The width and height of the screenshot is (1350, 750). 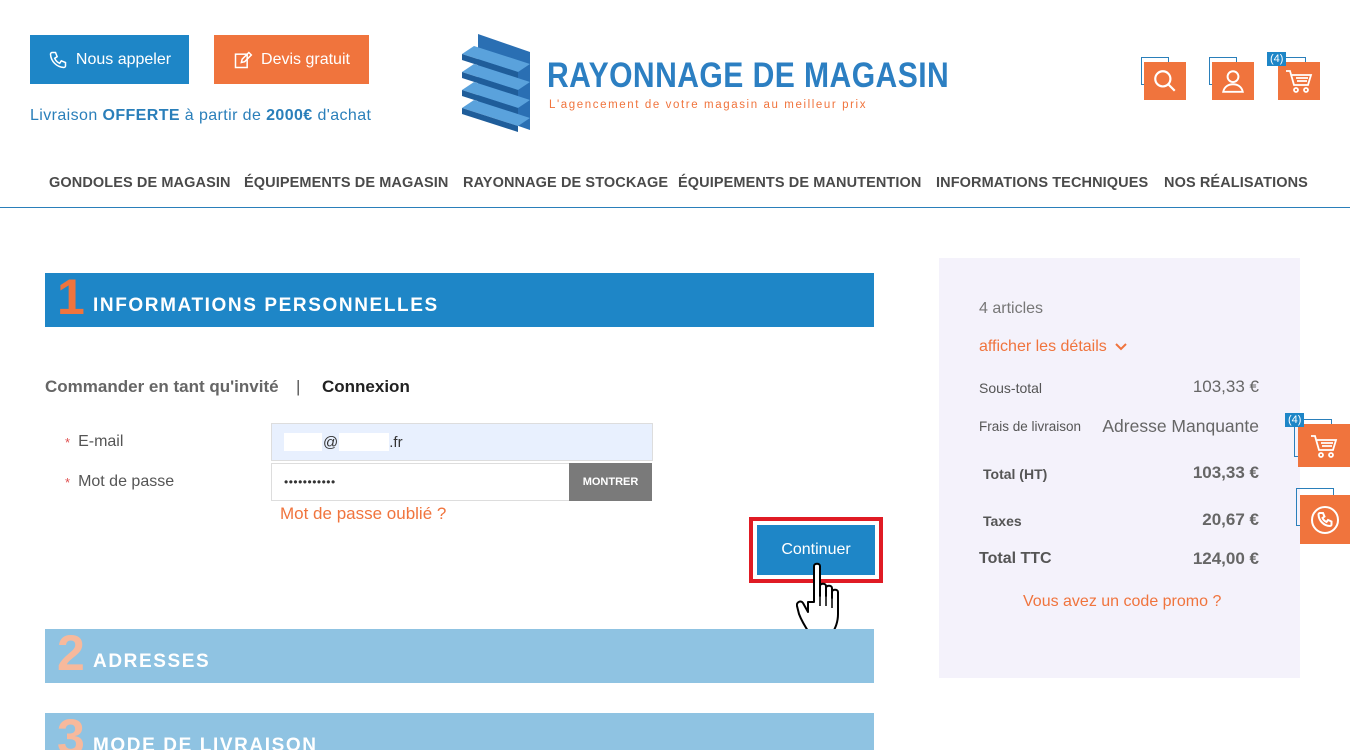 What do you see at coordinates (1042, 183) in the screenshot?
I see `nav-item-informations-techniques: INFORMATIONS TECHNIQUES` at bounding box center [1042, 183].